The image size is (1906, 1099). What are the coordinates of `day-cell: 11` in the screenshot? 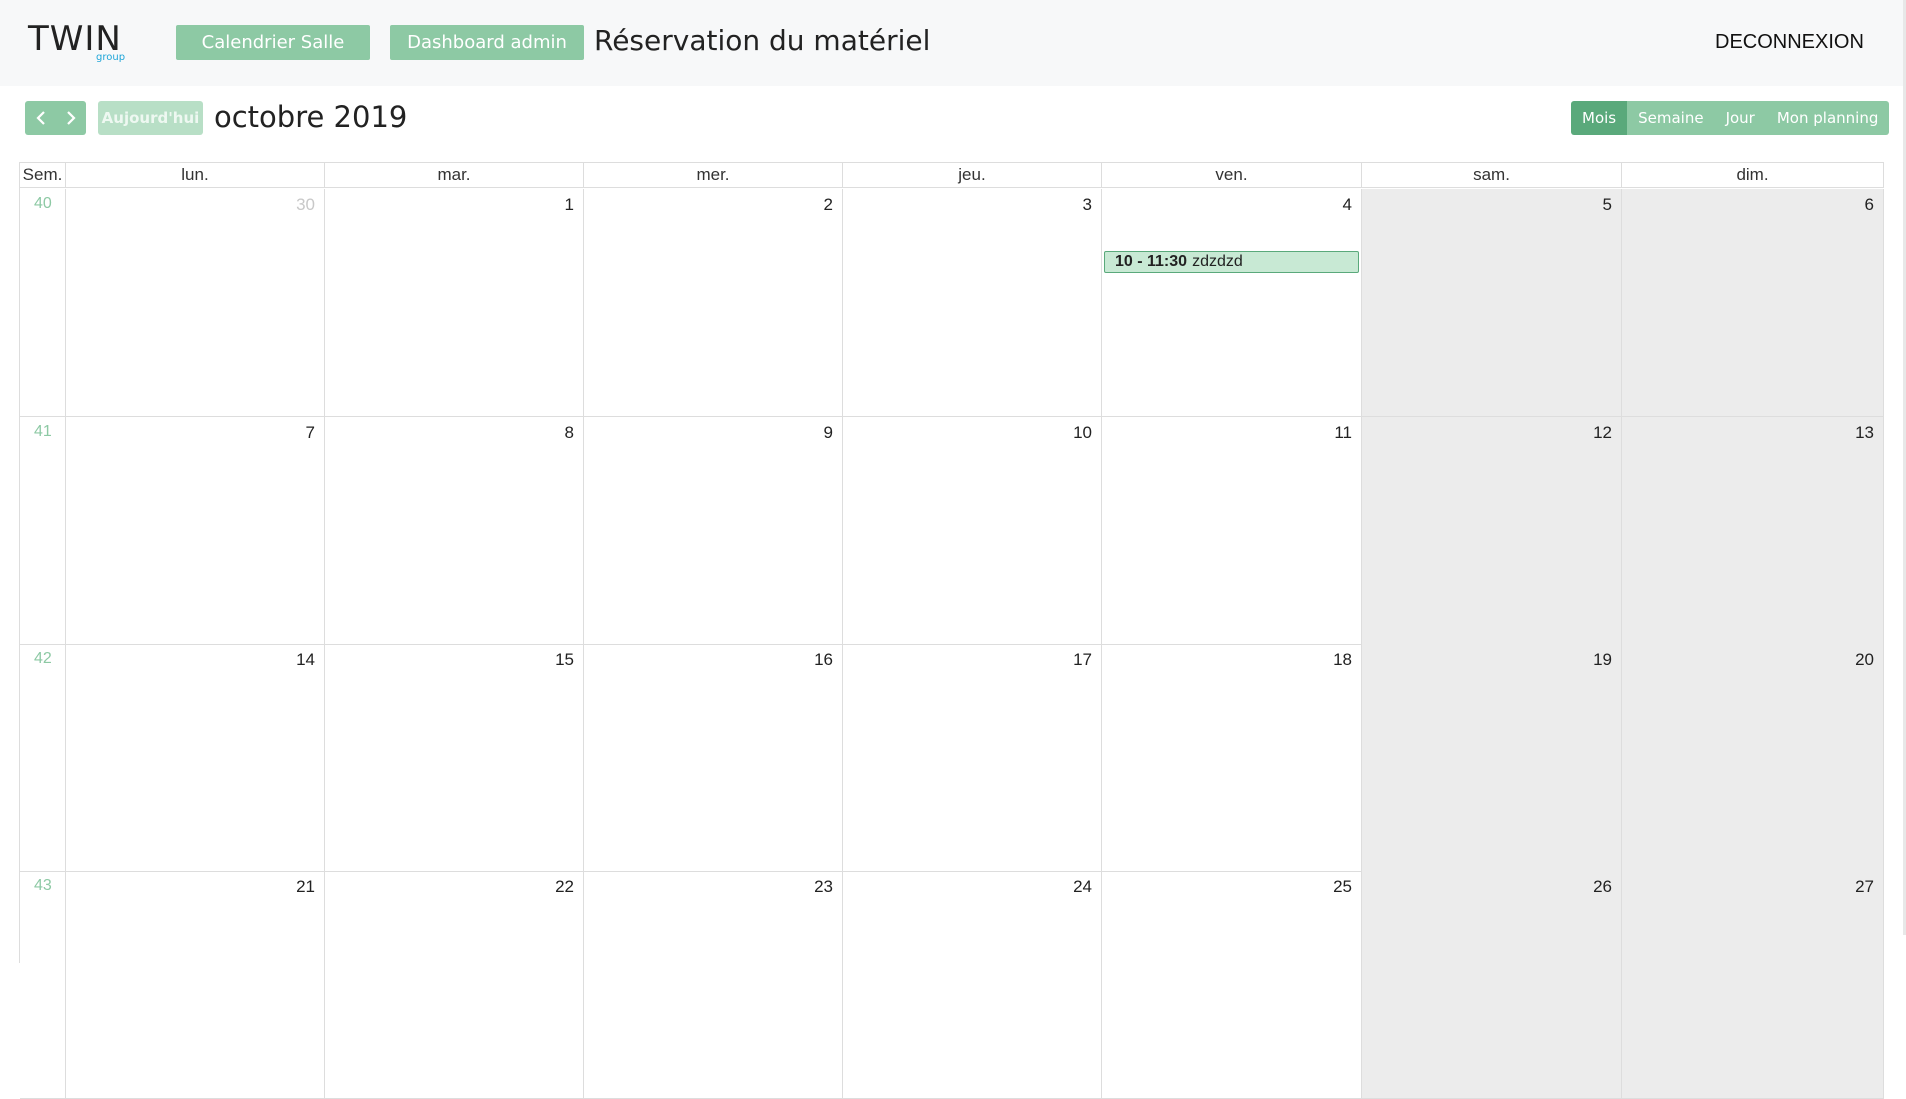 It's located at (1232, 531).